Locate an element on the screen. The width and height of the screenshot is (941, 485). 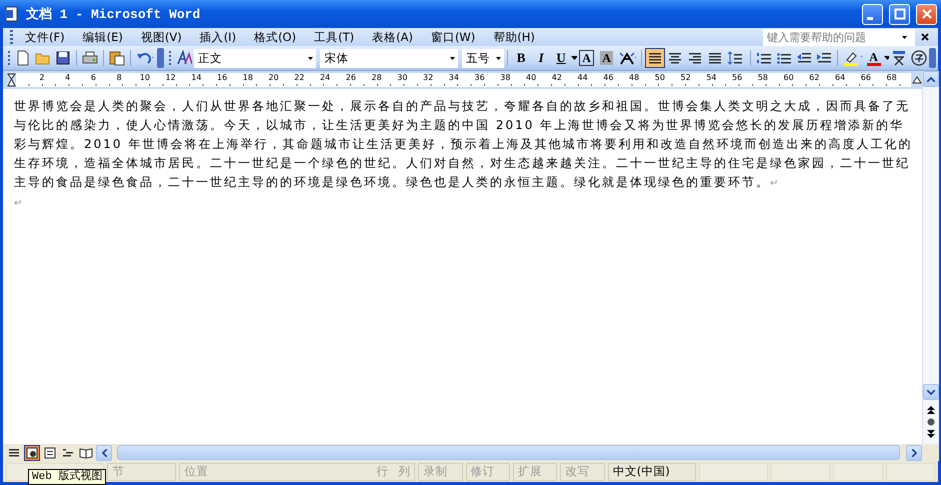
status-text: 录制 is located at coordinates (435, 471).